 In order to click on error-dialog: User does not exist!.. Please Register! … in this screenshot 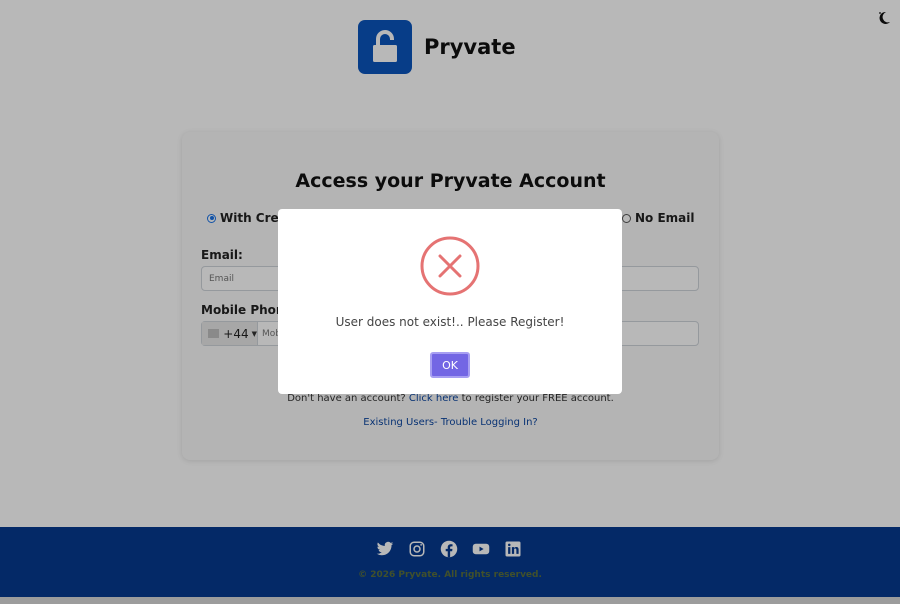, I will do `click(450, 301)`.